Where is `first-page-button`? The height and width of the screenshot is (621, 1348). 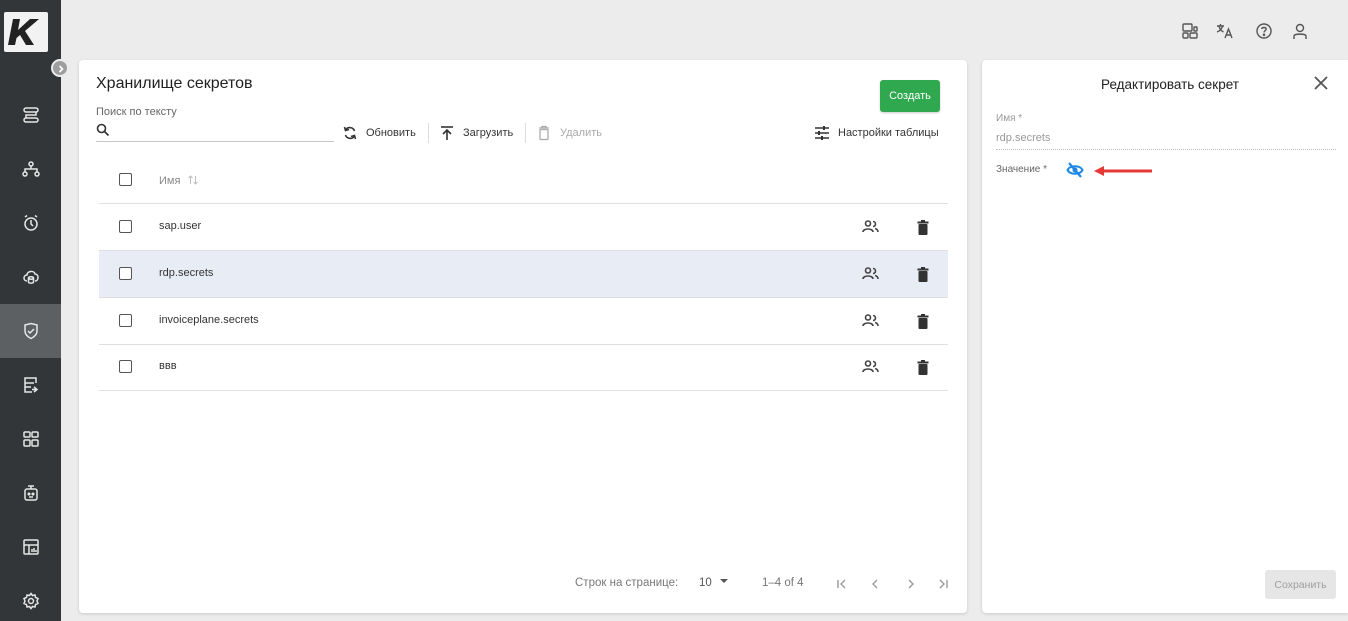
first-page-button is located at coordinates (842, 584).